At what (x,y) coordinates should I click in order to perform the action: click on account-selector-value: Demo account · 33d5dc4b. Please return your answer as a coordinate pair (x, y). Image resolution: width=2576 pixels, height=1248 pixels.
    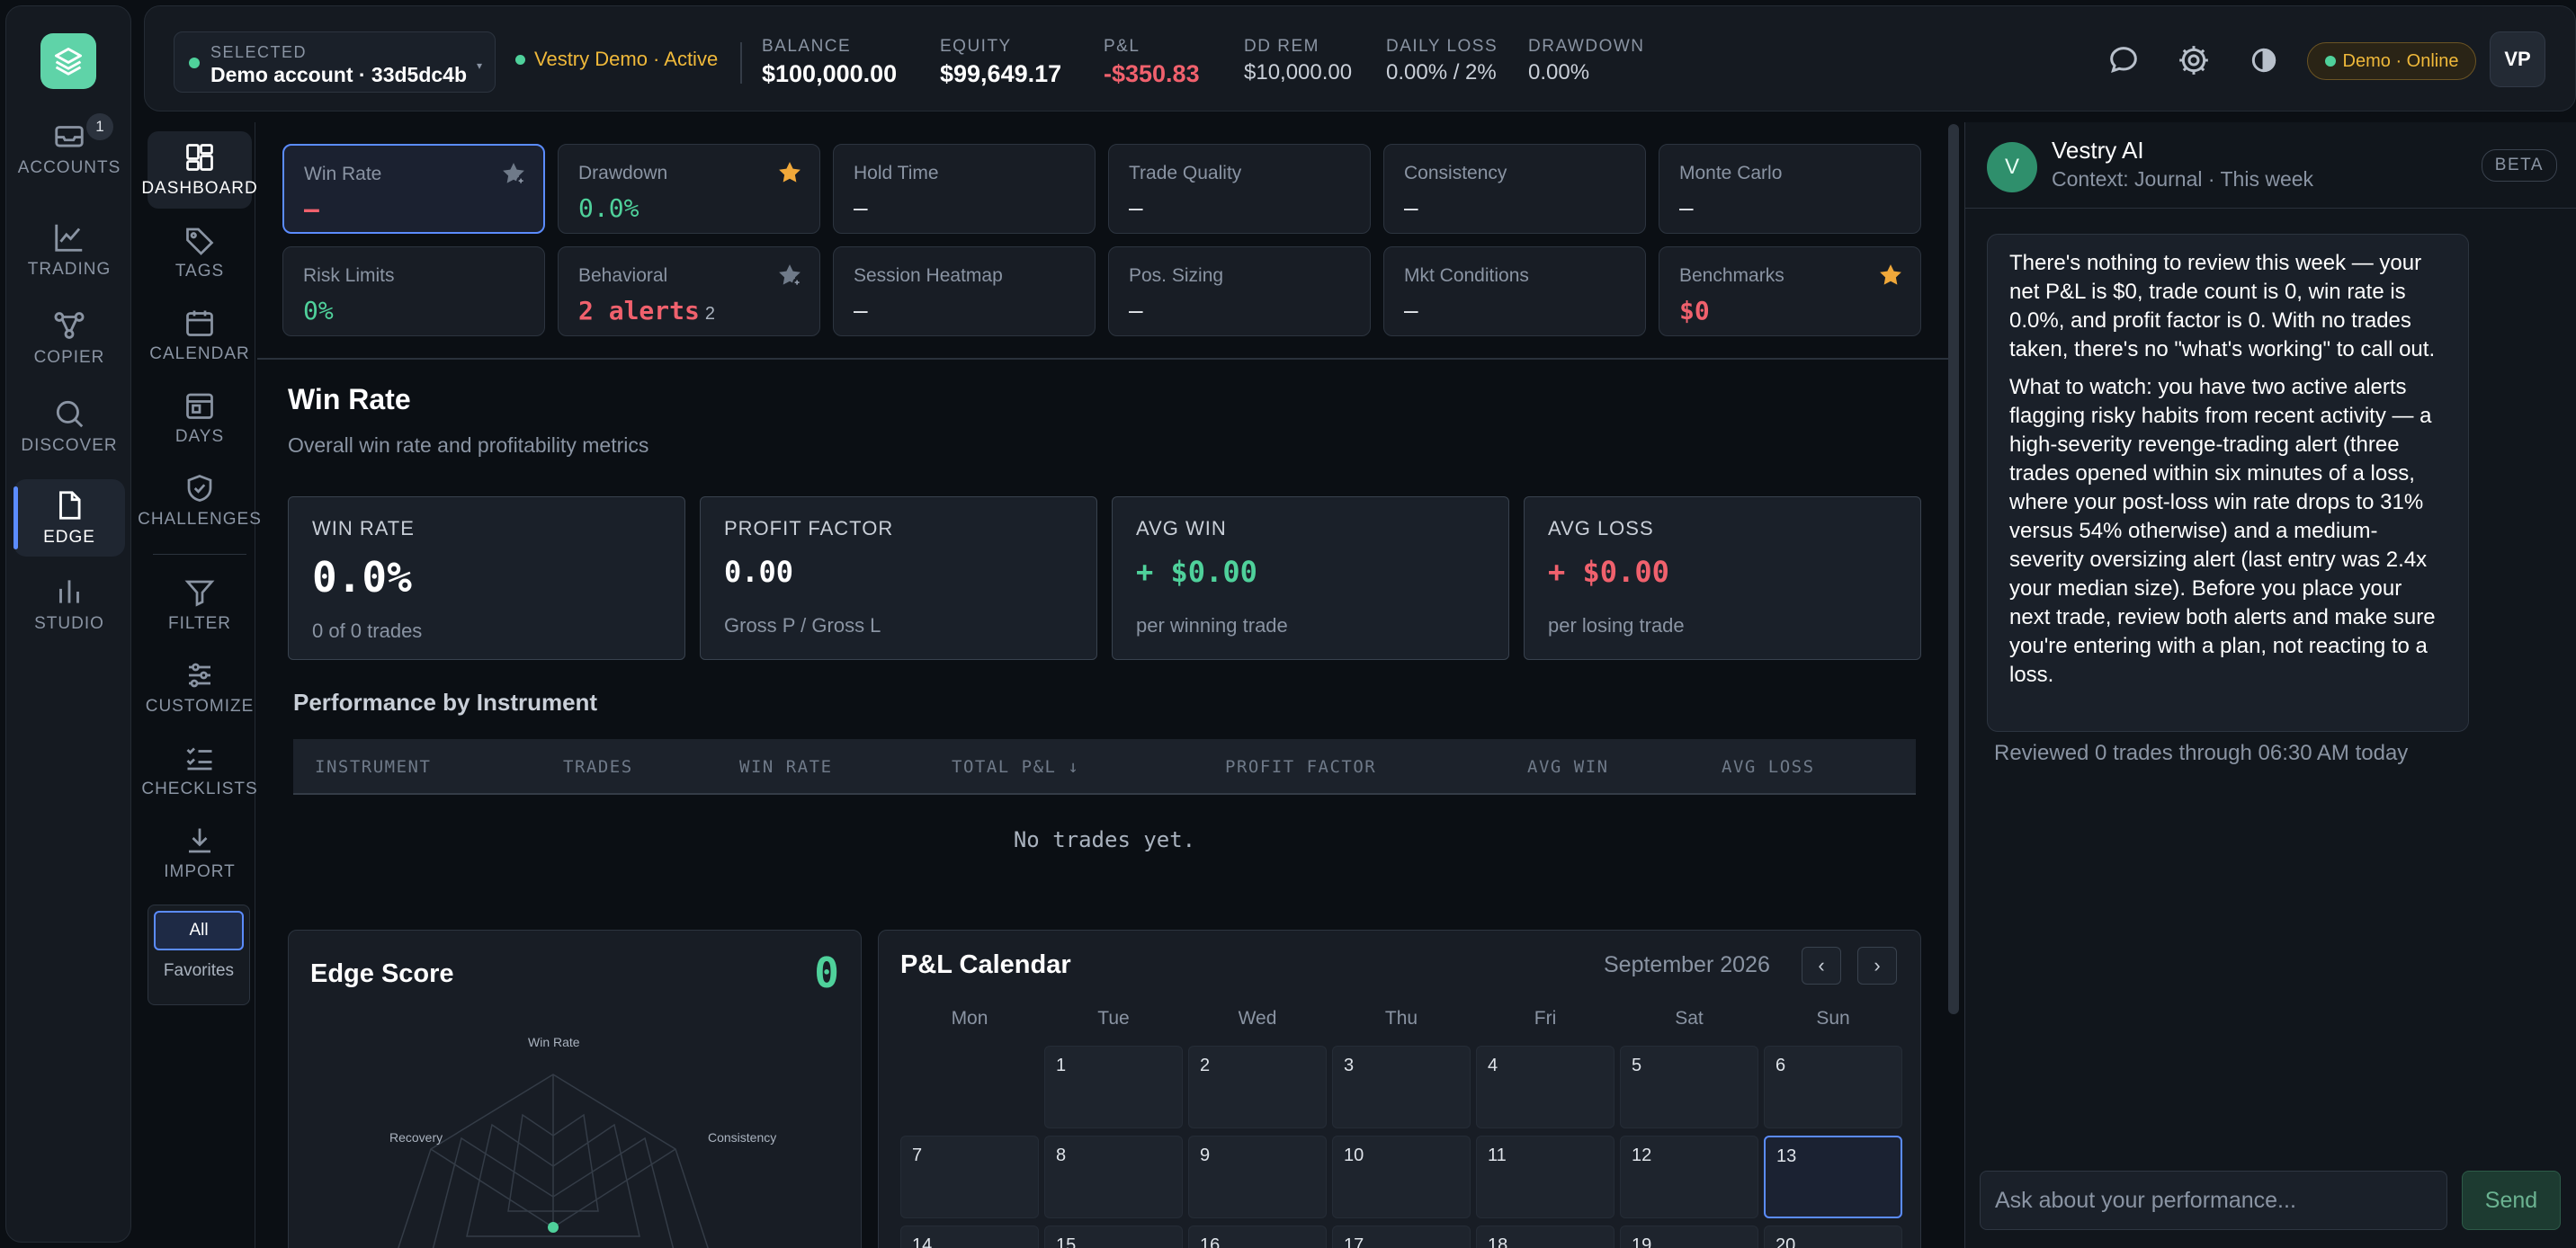
    Looking at the image, I should click on (339, 74).